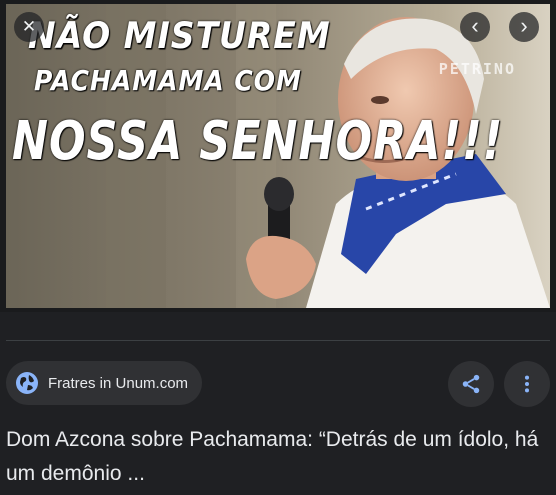  I want to click on chevron-left-icon: ‹, so click(475, 25).